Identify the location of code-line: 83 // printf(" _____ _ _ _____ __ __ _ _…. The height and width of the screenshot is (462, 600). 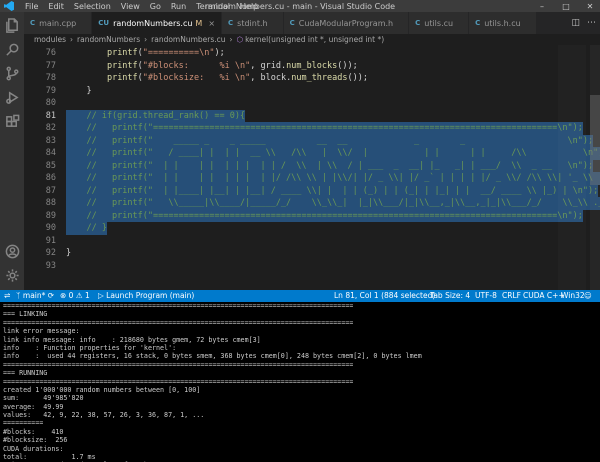
(312, 140).